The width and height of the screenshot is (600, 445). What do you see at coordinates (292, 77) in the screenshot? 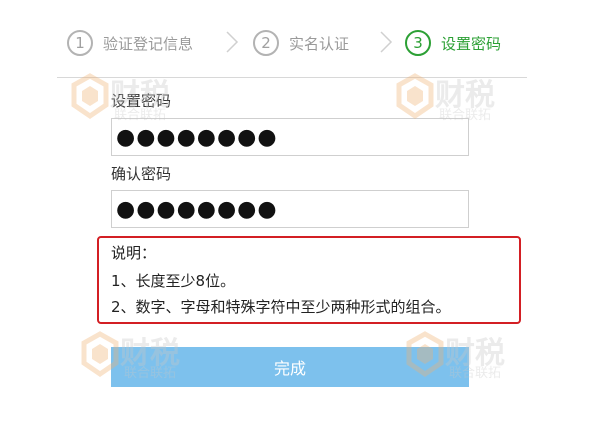
I see `header-divider` at bounding box center [292, 77].